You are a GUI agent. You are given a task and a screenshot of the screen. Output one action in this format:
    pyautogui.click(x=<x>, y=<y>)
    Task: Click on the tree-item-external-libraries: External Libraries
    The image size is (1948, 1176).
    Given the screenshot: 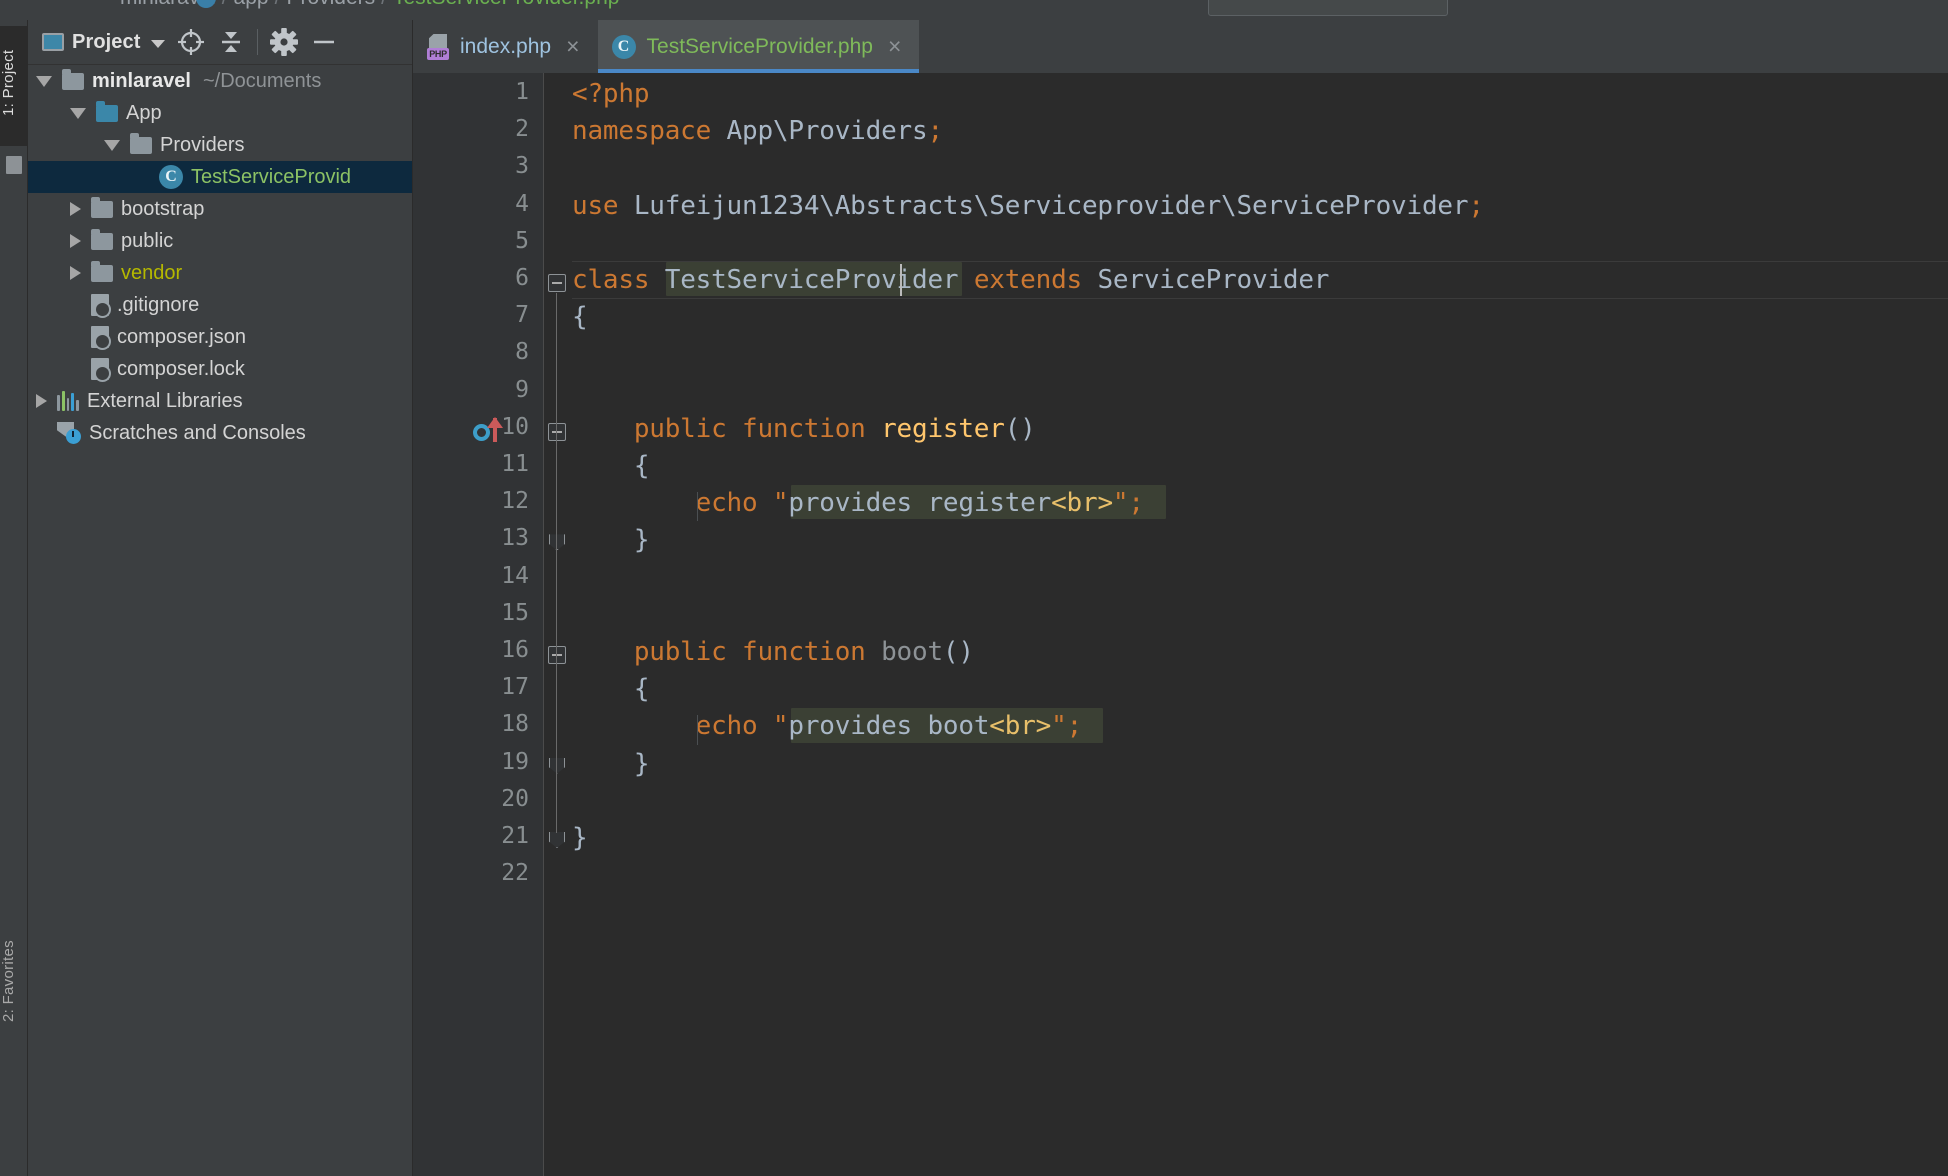 What is the action you would take?
    pyautogui.click(x=220, y=401)
    